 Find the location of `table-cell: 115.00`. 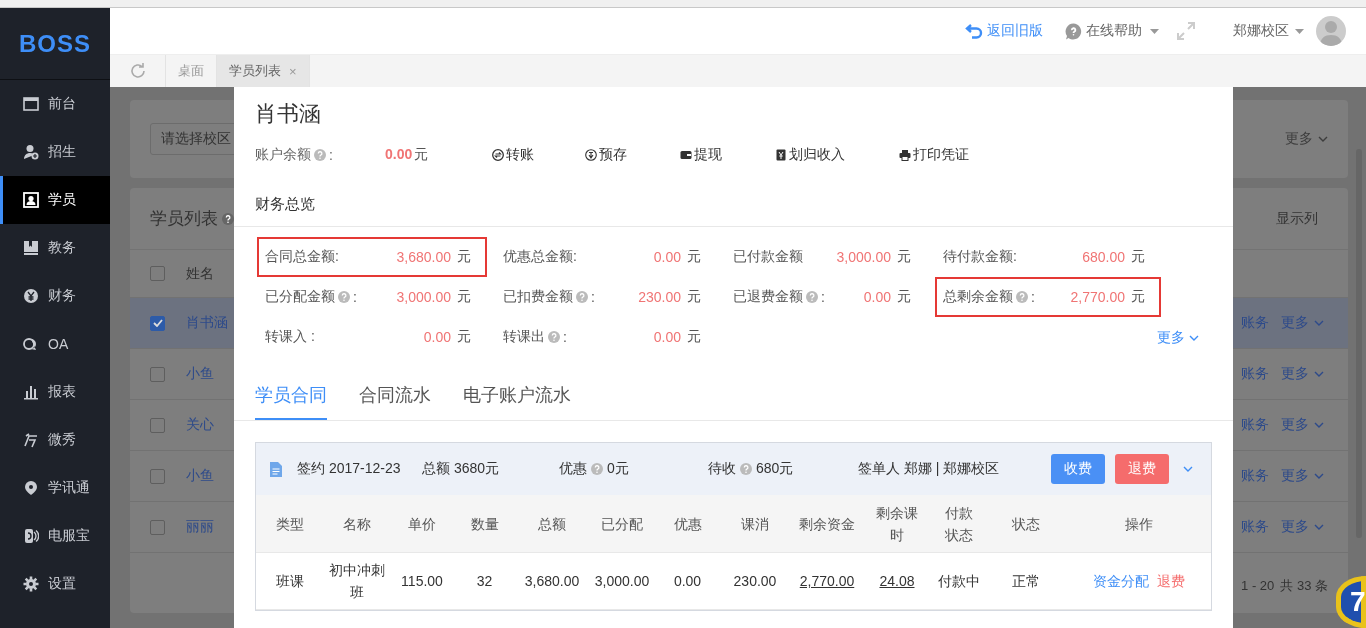

table-cell: 115.00 is located at coordinates (422, 581).